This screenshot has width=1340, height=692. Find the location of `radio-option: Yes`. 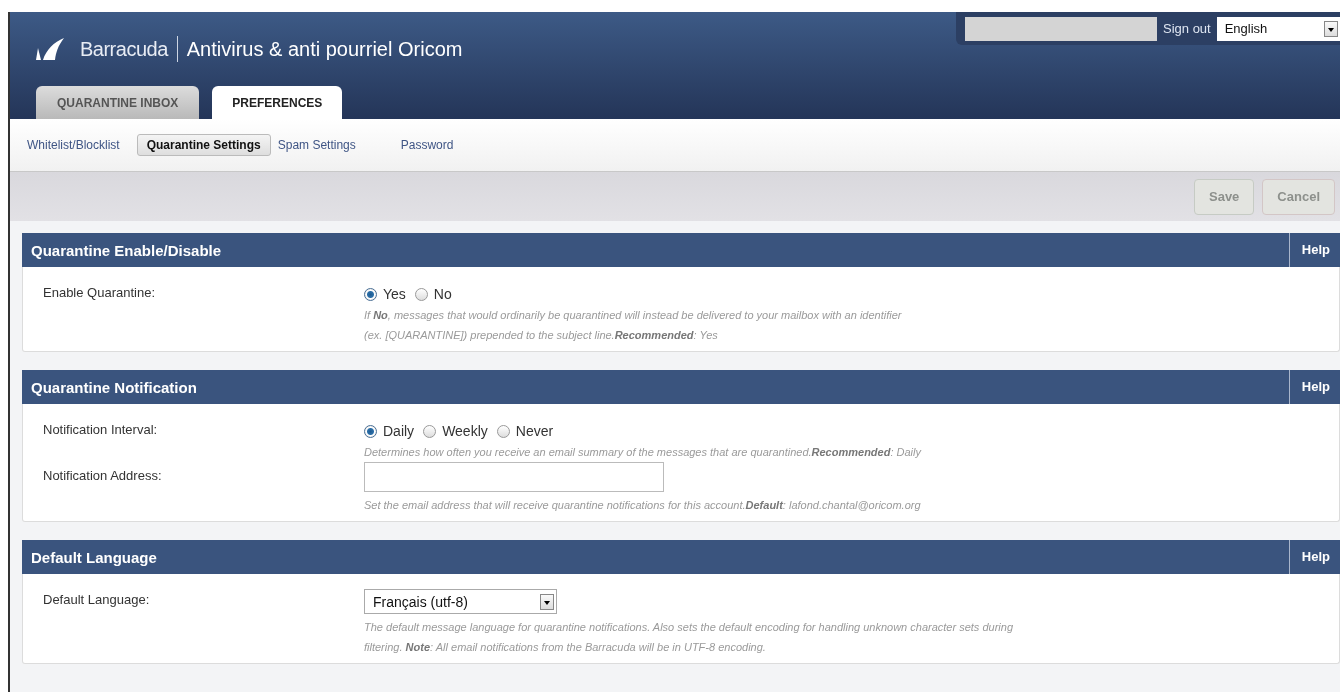

radio-option: Yes is located at coordinates (385, 294).